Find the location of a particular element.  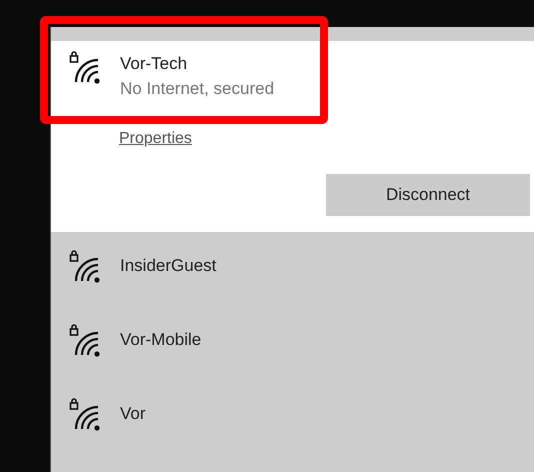

network-status: No Internet, secured is located at coordinates (197, 89).